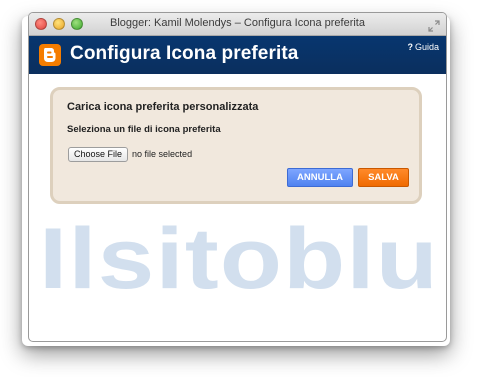 This screenshot has width=480, height=377. I want to click on file-input: Choose File no file selected, so click(130, 154).